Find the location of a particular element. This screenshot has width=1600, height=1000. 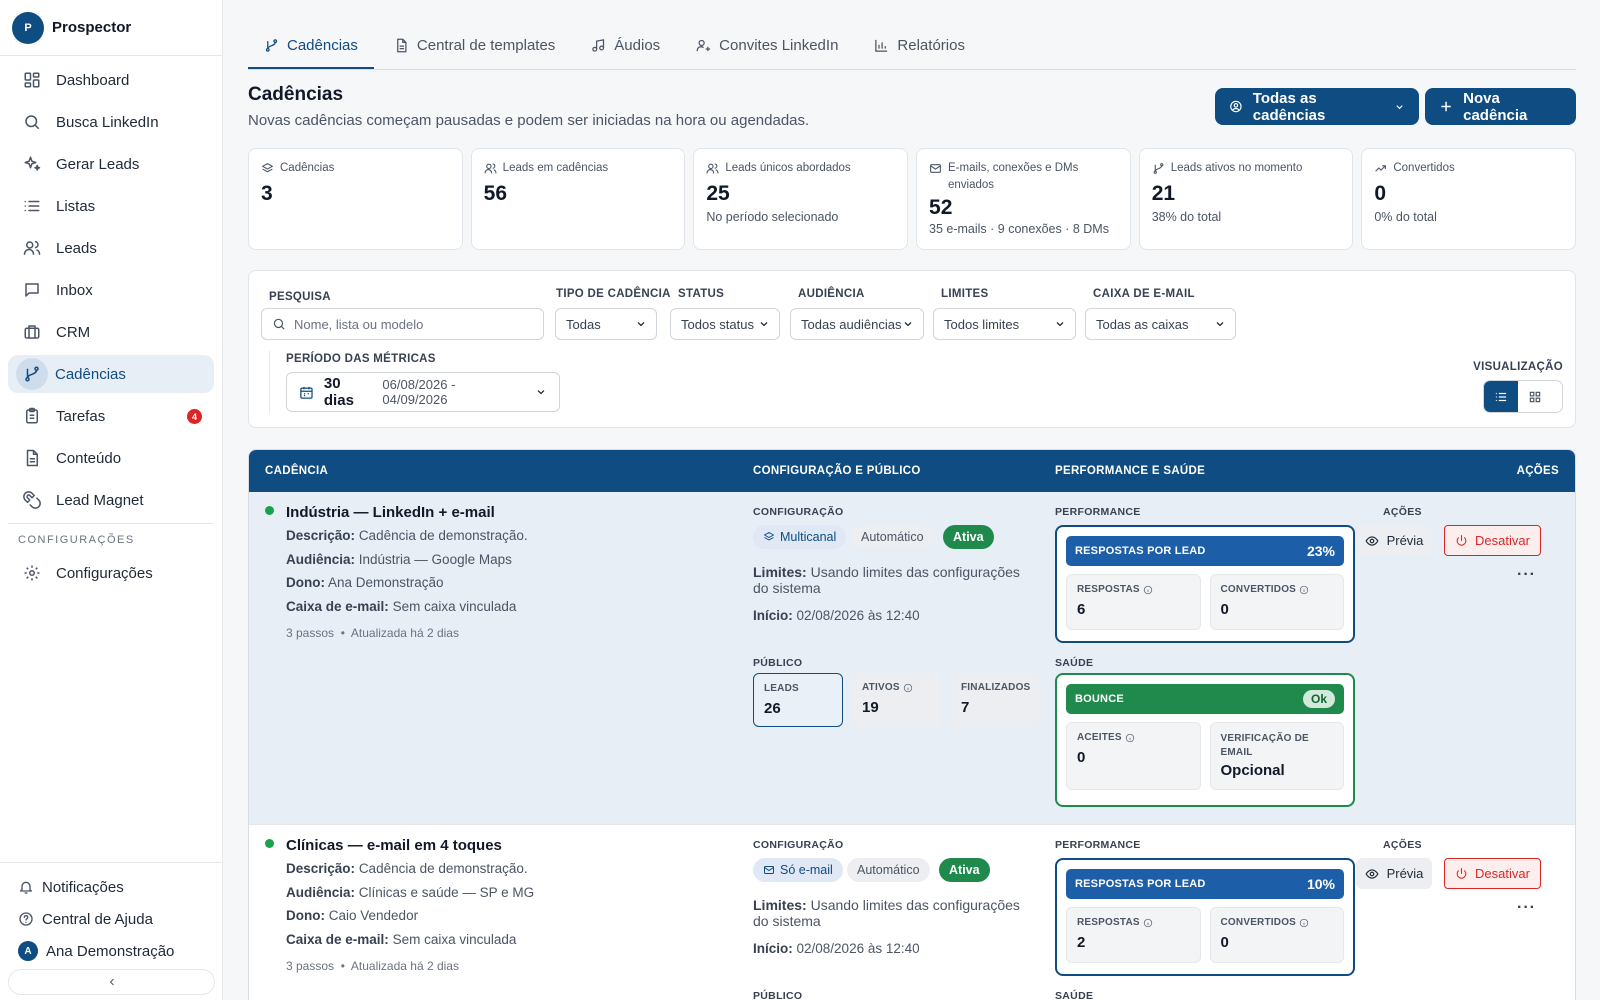

sidebar-item-cadencias: Cadências is located at coordinates (111, 374).